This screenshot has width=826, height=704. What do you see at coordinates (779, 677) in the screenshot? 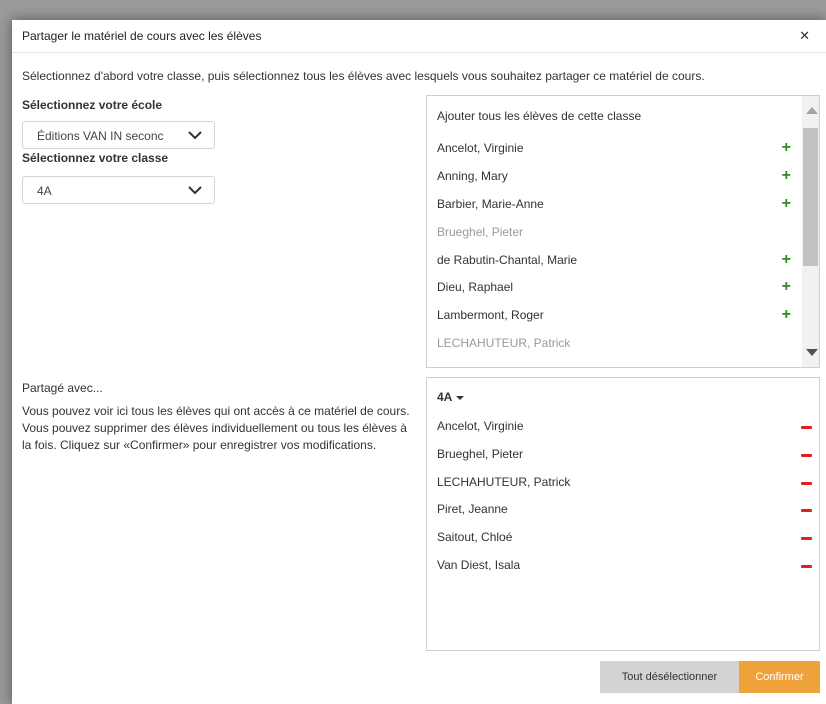
I see `confirm-button: Confirmer` at bounding box center [779, 677].